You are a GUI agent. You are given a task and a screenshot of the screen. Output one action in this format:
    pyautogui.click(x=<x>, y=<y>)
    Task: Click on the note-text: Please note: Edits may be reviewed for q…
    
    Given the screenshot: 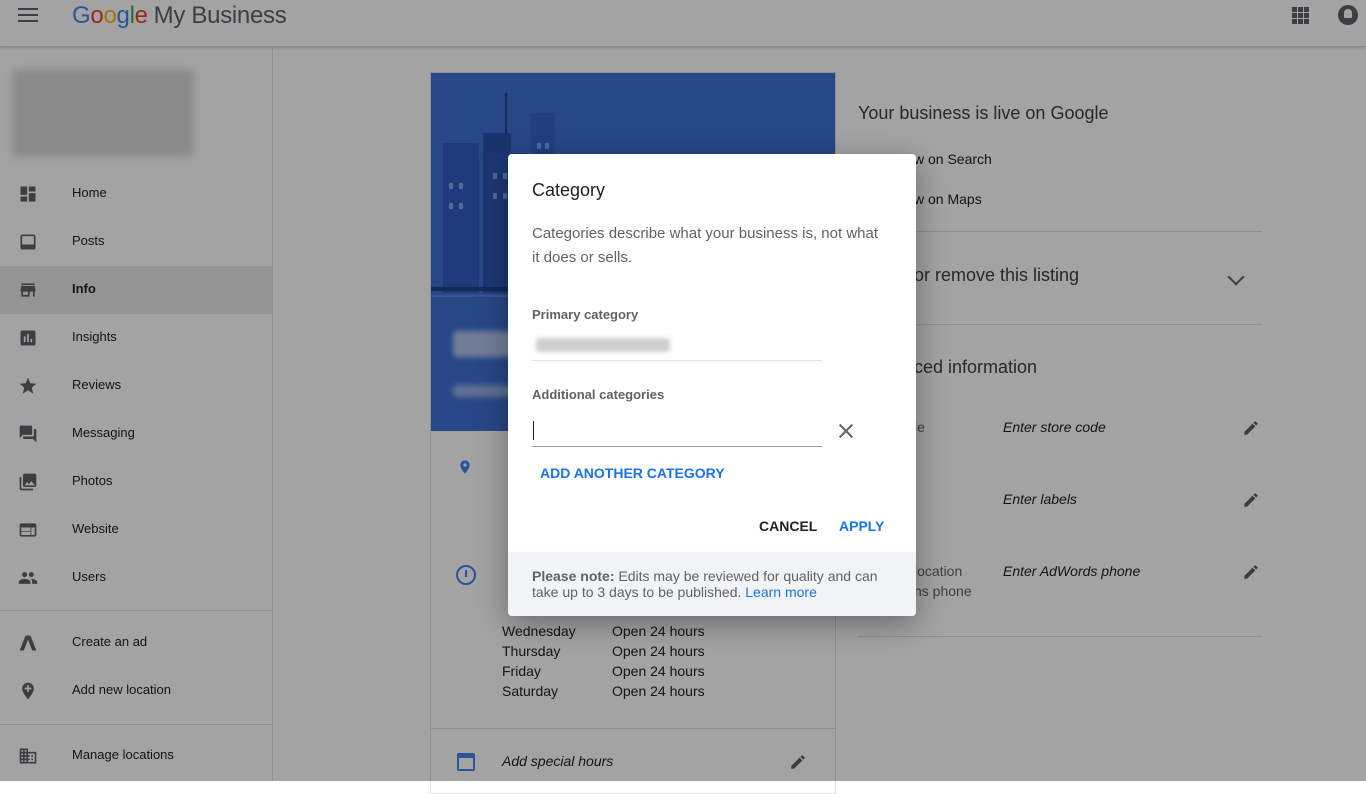 What is the action you would take?
    pyautogui.click(x=712, y=584)
    